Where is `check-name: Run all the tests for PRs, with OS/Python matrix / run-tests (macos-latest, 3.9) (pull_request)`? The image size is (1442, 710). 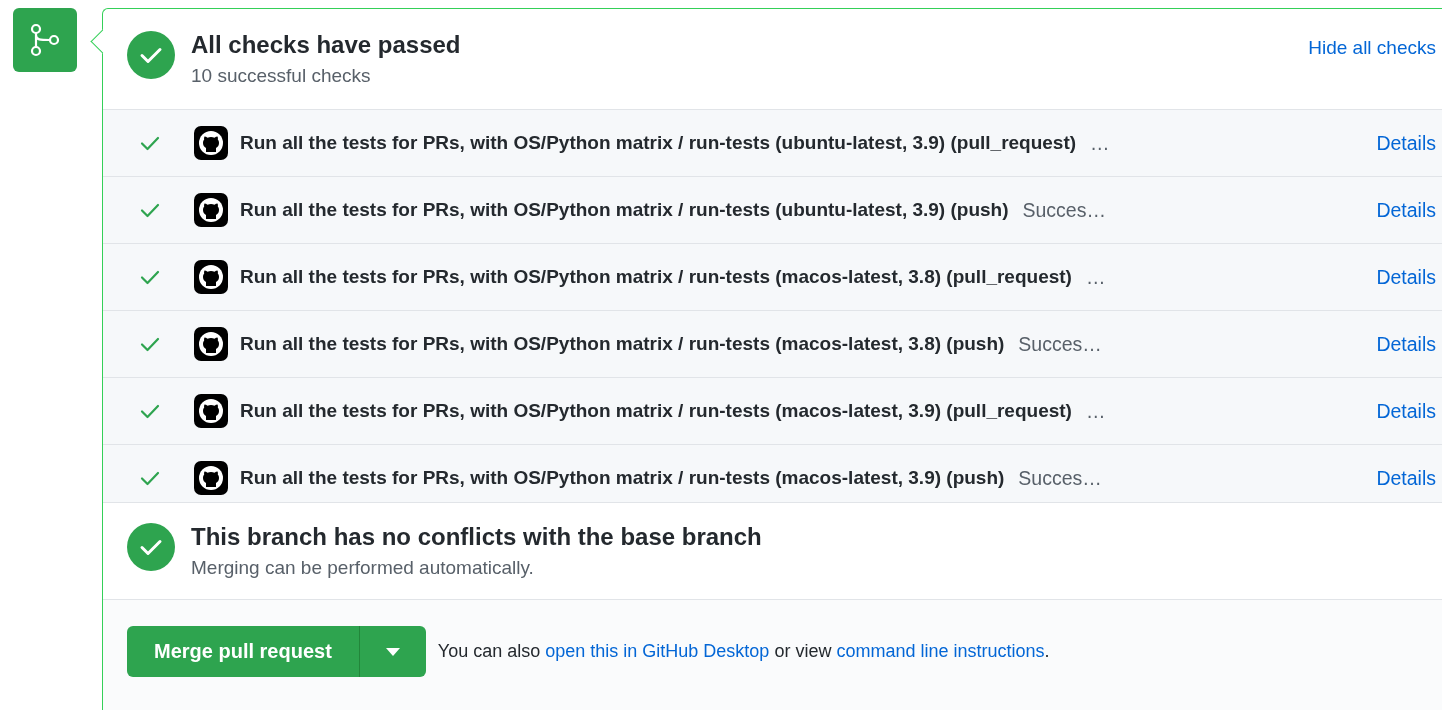
check-name: Run all the tests for PRs, with OS/Python matrix / run-tests (macos-latest, 3.9) (pull_request) is located at coordinates (656, 411).